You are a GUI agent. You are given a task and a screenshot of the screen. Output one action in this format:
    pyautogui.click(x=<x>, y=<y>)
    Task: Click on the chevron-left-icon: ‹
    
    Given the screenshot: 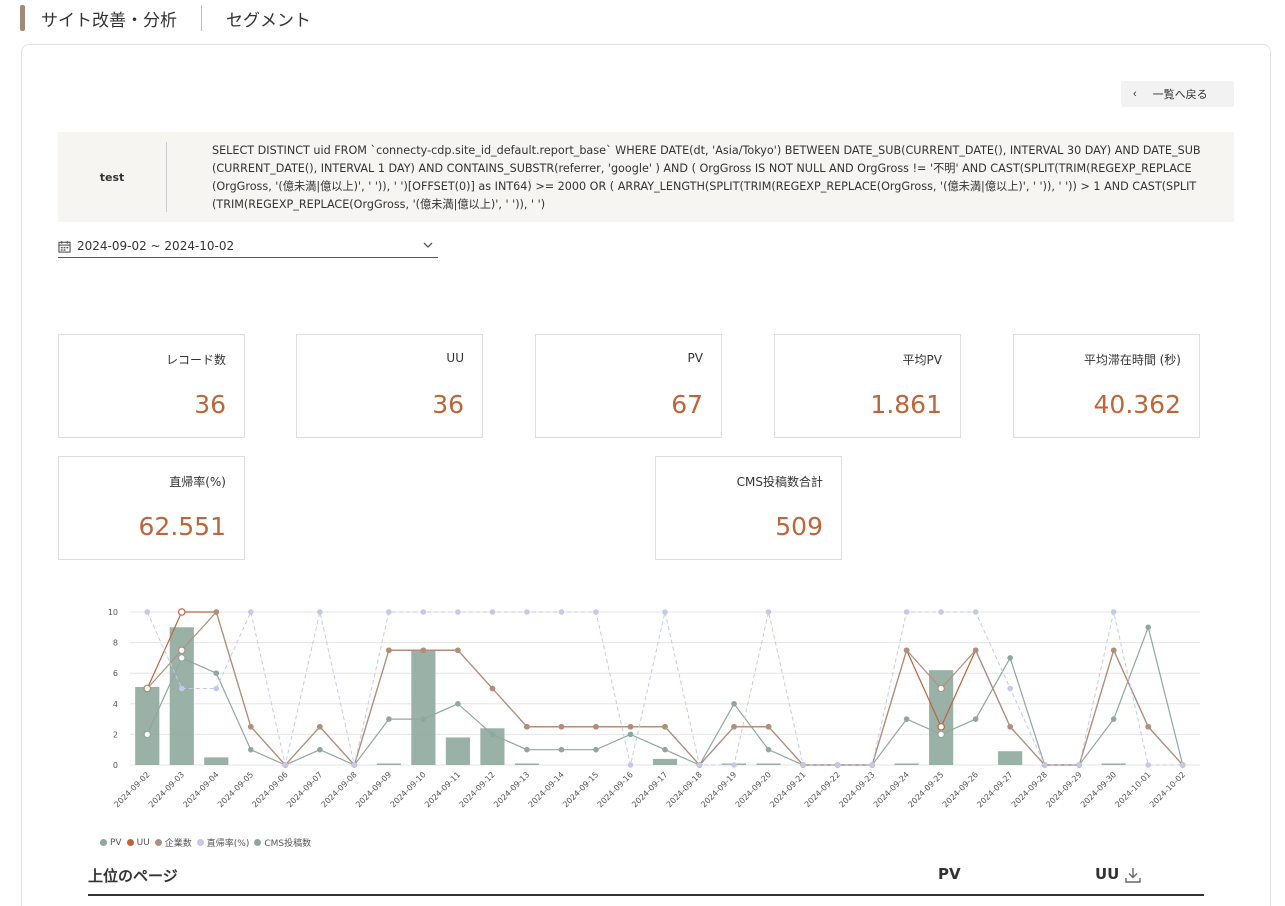 What is the action you would take?
    pyautogui.click(x=1135, y=94)
    